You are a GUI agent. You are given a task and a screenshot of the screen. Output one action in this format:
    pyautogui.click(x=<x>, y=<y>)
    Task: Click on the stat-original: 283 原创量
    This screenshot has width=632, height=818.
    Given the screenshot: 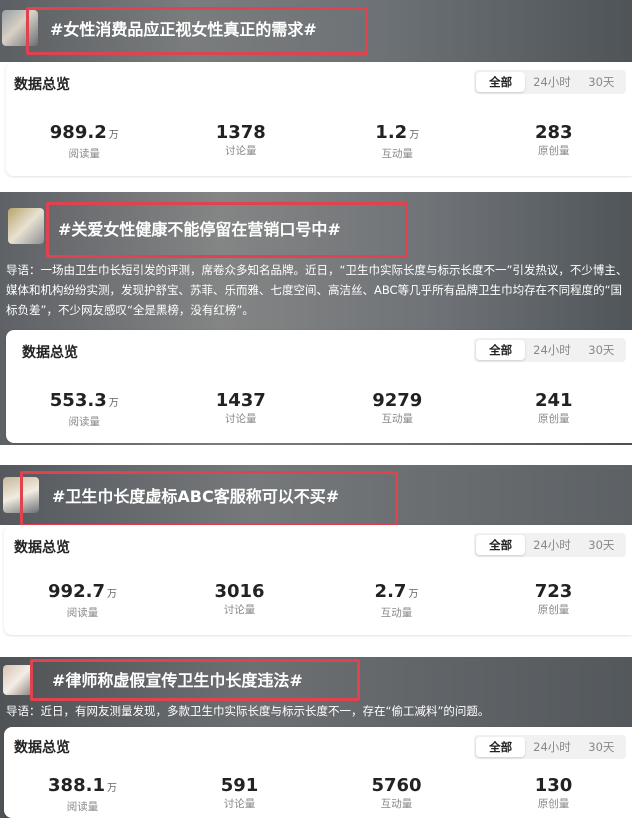 What is the action you would take?
    pyautogui.click(x=554, y=141)
    